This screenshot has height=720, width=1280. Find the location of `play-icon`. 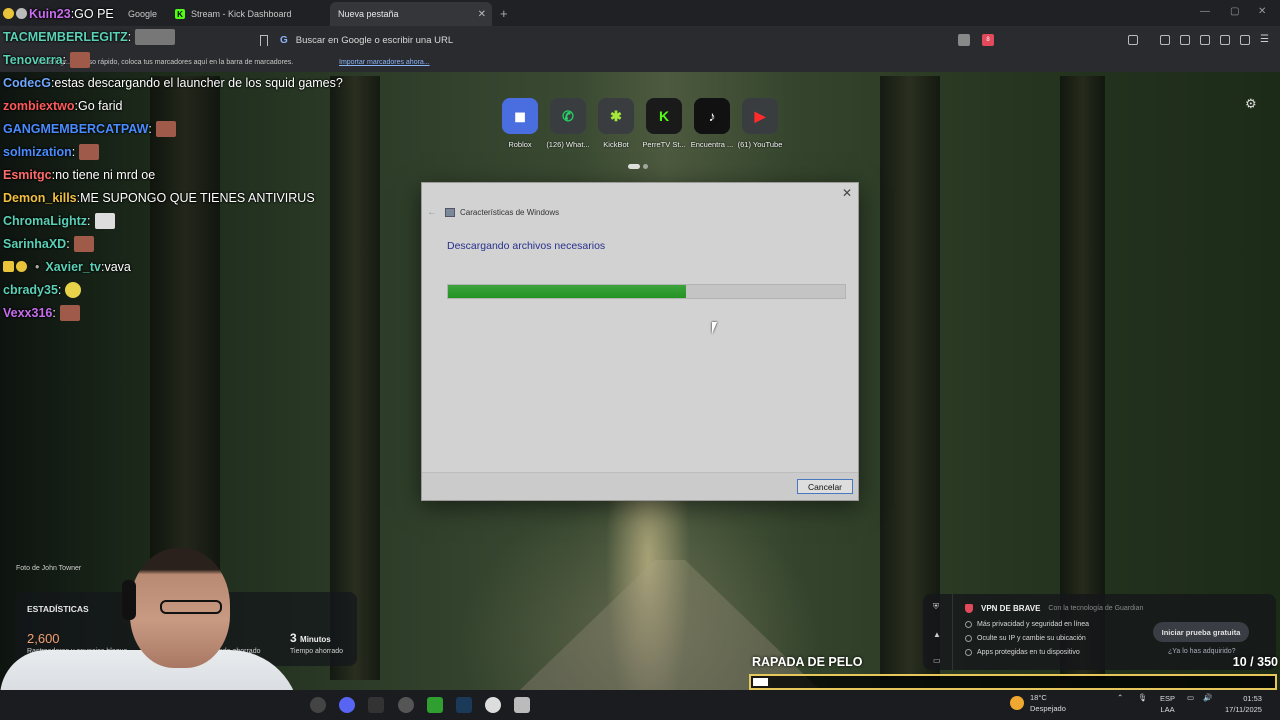

play-icon is located at coordinates (435, 705).